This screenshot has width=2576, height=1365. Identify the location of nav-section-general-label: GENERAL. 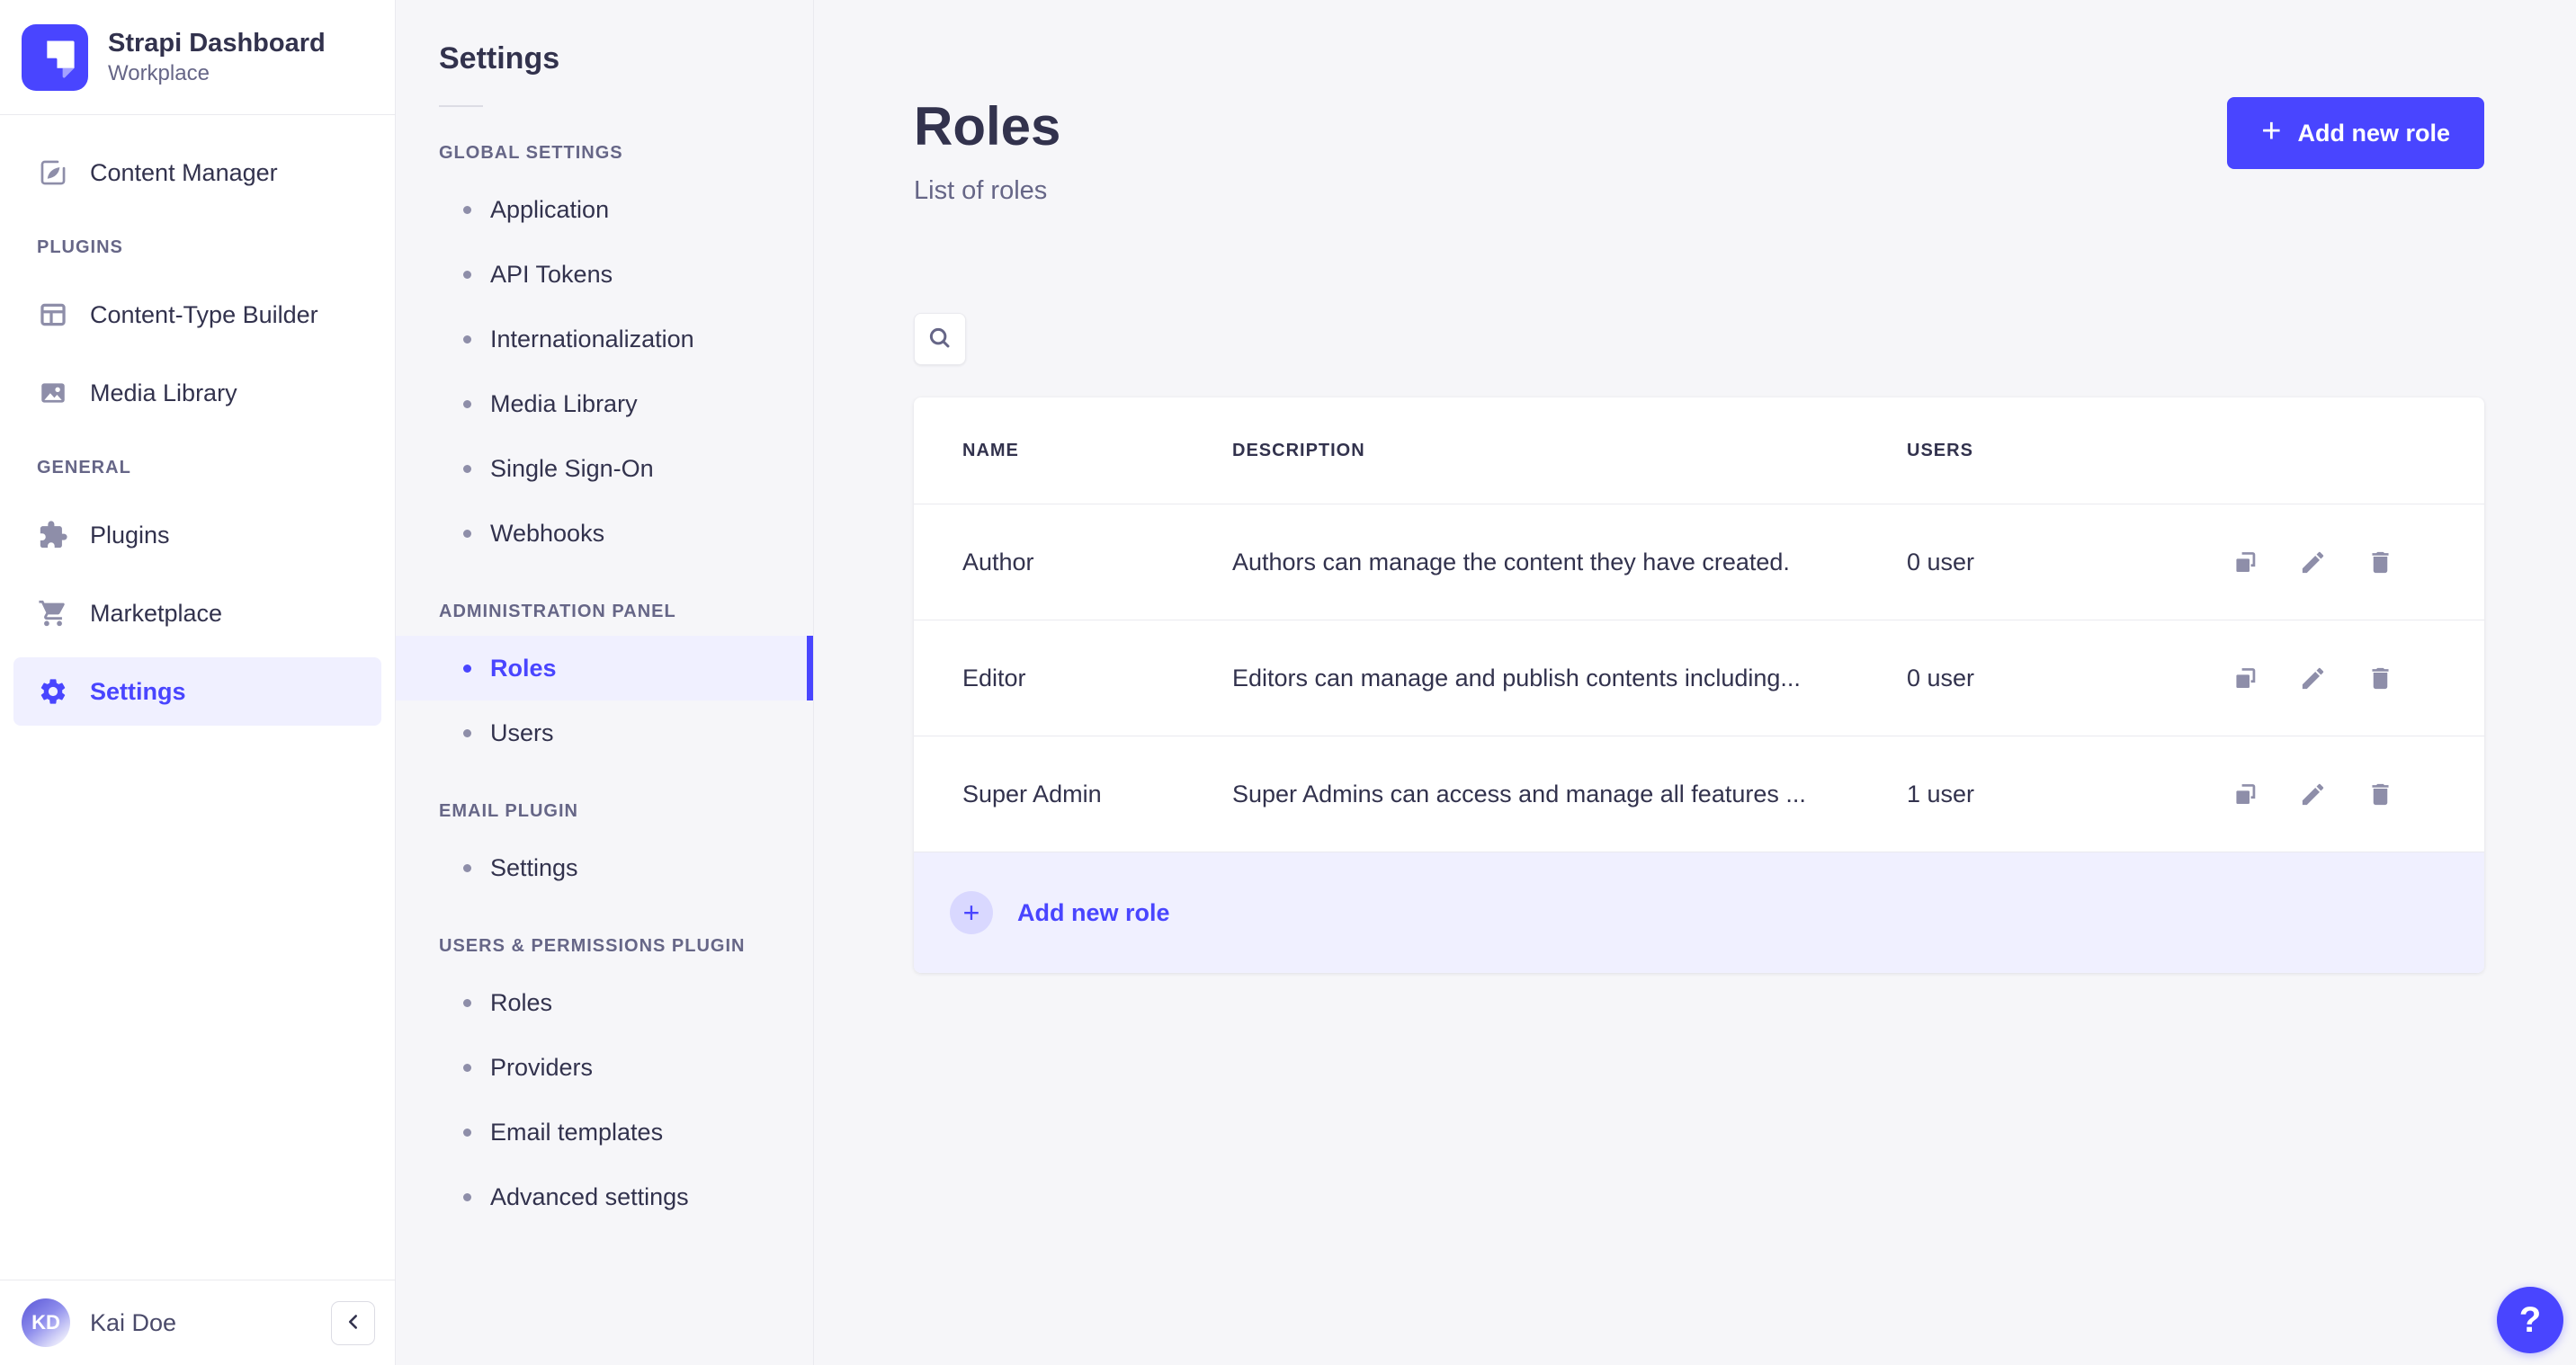
(84, 468).